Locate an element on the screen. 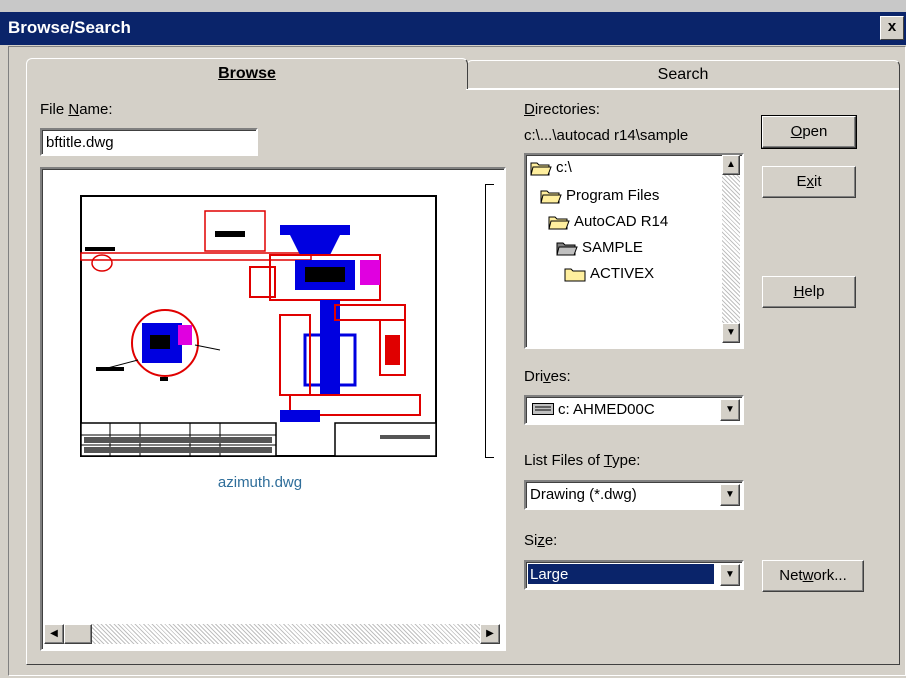 The height and width of the screenshot is (678, 906). size-dropdown-button: ▼ is located at coordinates (730, 575).